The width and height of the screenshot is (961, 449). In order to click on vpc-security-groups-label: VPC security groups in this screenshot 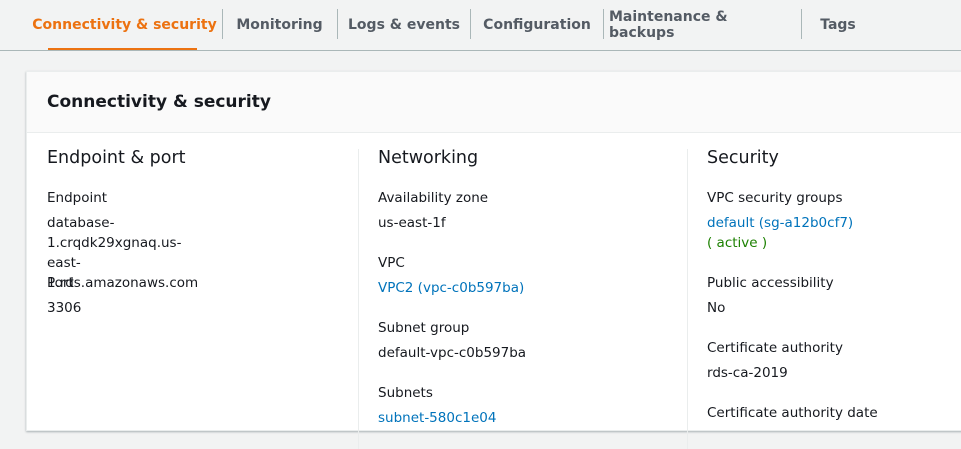, I will do `click(775, 198)`.